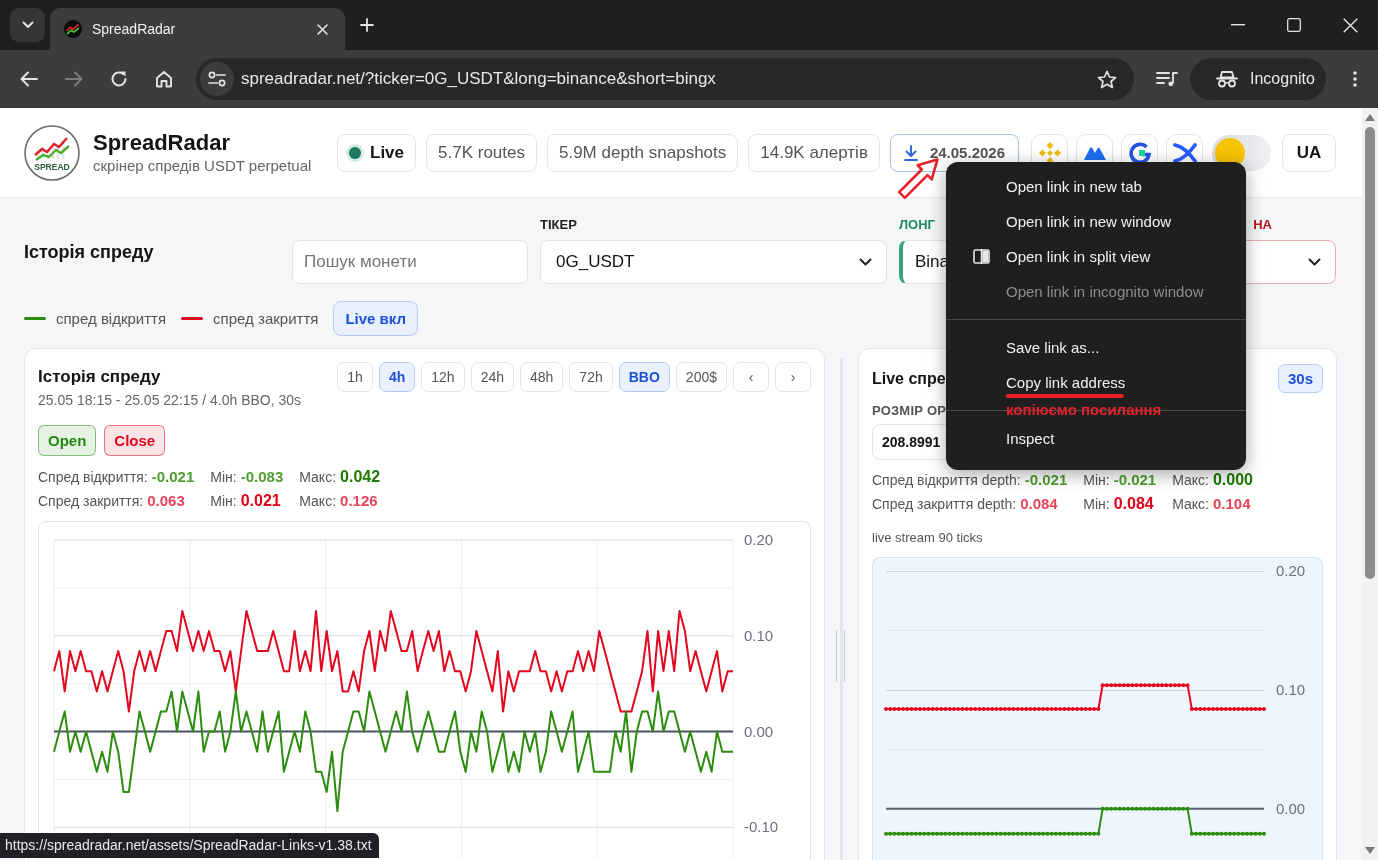 This screenshot has width=1378, height=860. I want to click on url-text: spreadradar.net/?ticker=0G_USDT&long=binance&short=bingx, so click(479, 79).